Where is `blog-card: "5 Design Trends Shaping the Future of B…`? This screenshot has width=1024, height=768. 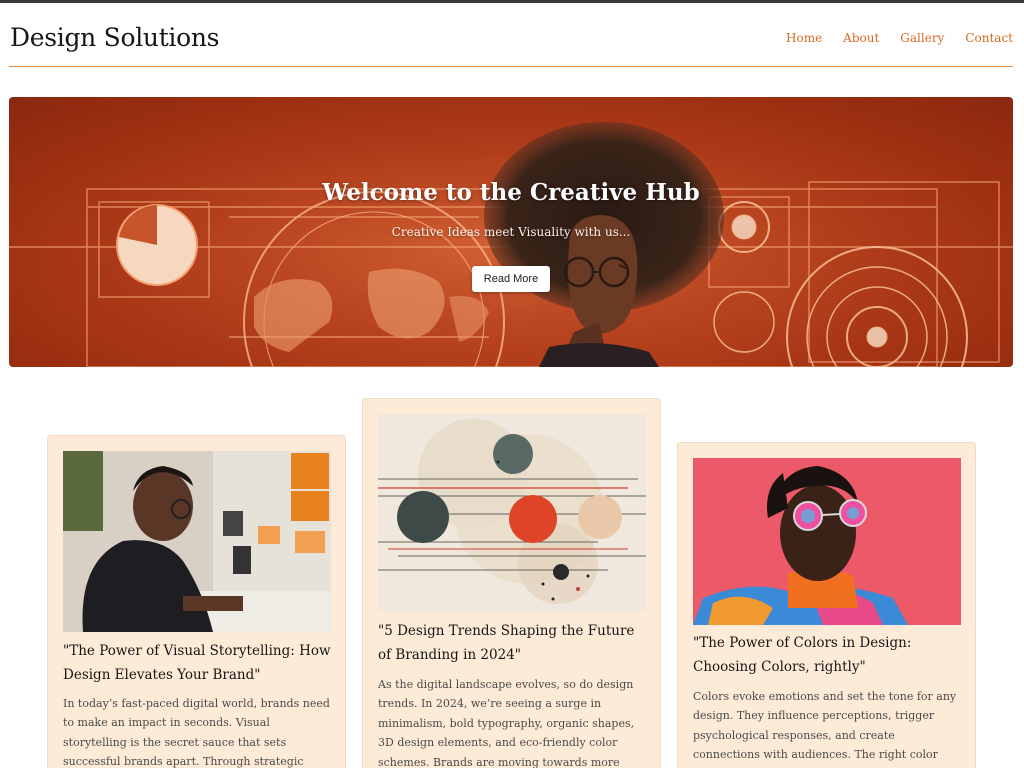 blog-card: "5 Design Trends Shaping the Future of B… is located at coordinates (511, 583).